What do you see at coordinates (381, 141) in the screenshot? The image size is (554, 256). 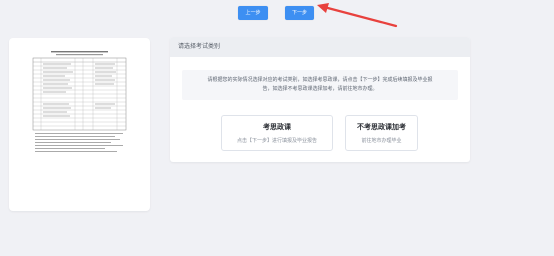 I see `option-description: 前往地市办理毕业` at bounding box center [381, 141].